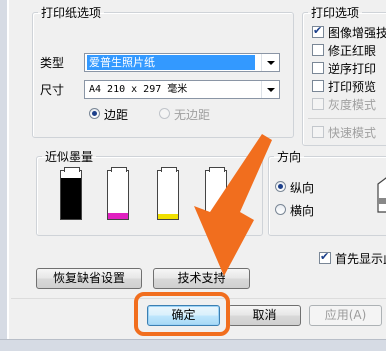 This screenshot has height=351, width=386. What do you see at coordinates (352, 133) in the screenshot?
I see `quick-mode-label: 快速模式` at bounding box center [352, 133].